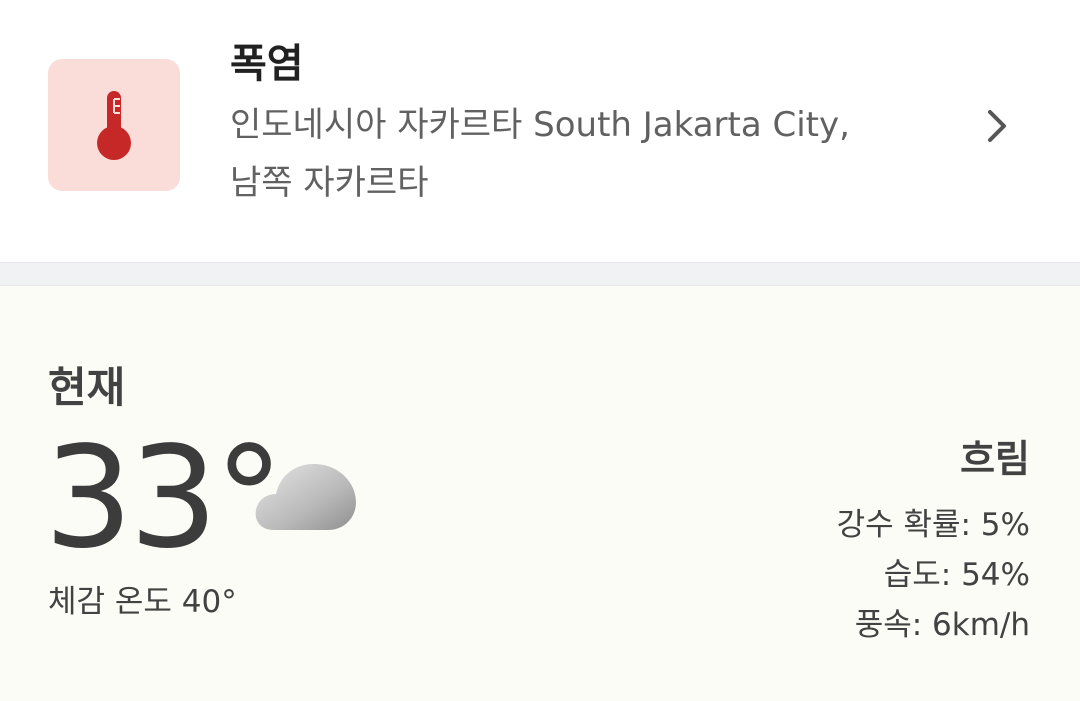 Image resolution: width=1080 pixels, height=701 pixels. I want to click on weather-condition: 흐림, so click(995, 459).